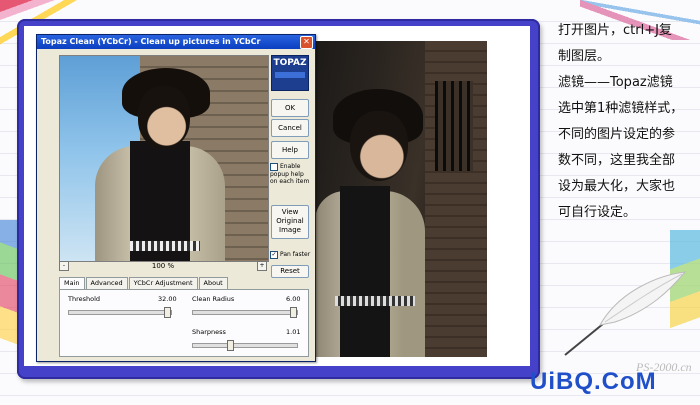 The image size is (700, 405). What do you see at coordinates (167, 312) in the screenshot?
I see `threshold-slider-thumb` at bounding box center [167, 312].